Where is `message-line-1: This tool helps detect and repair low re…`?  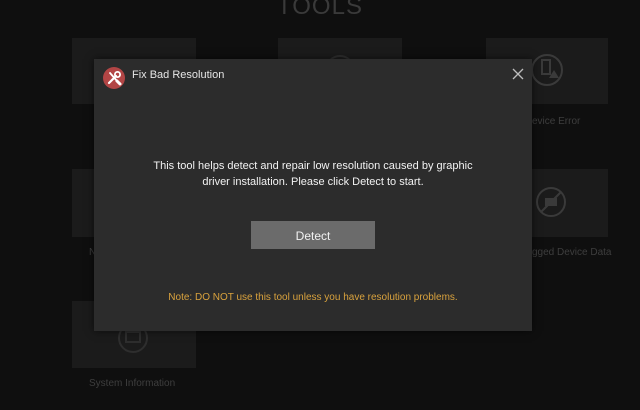 message-line-1: This tool helps detect and repair low re… is located at coordinates (313, 166).